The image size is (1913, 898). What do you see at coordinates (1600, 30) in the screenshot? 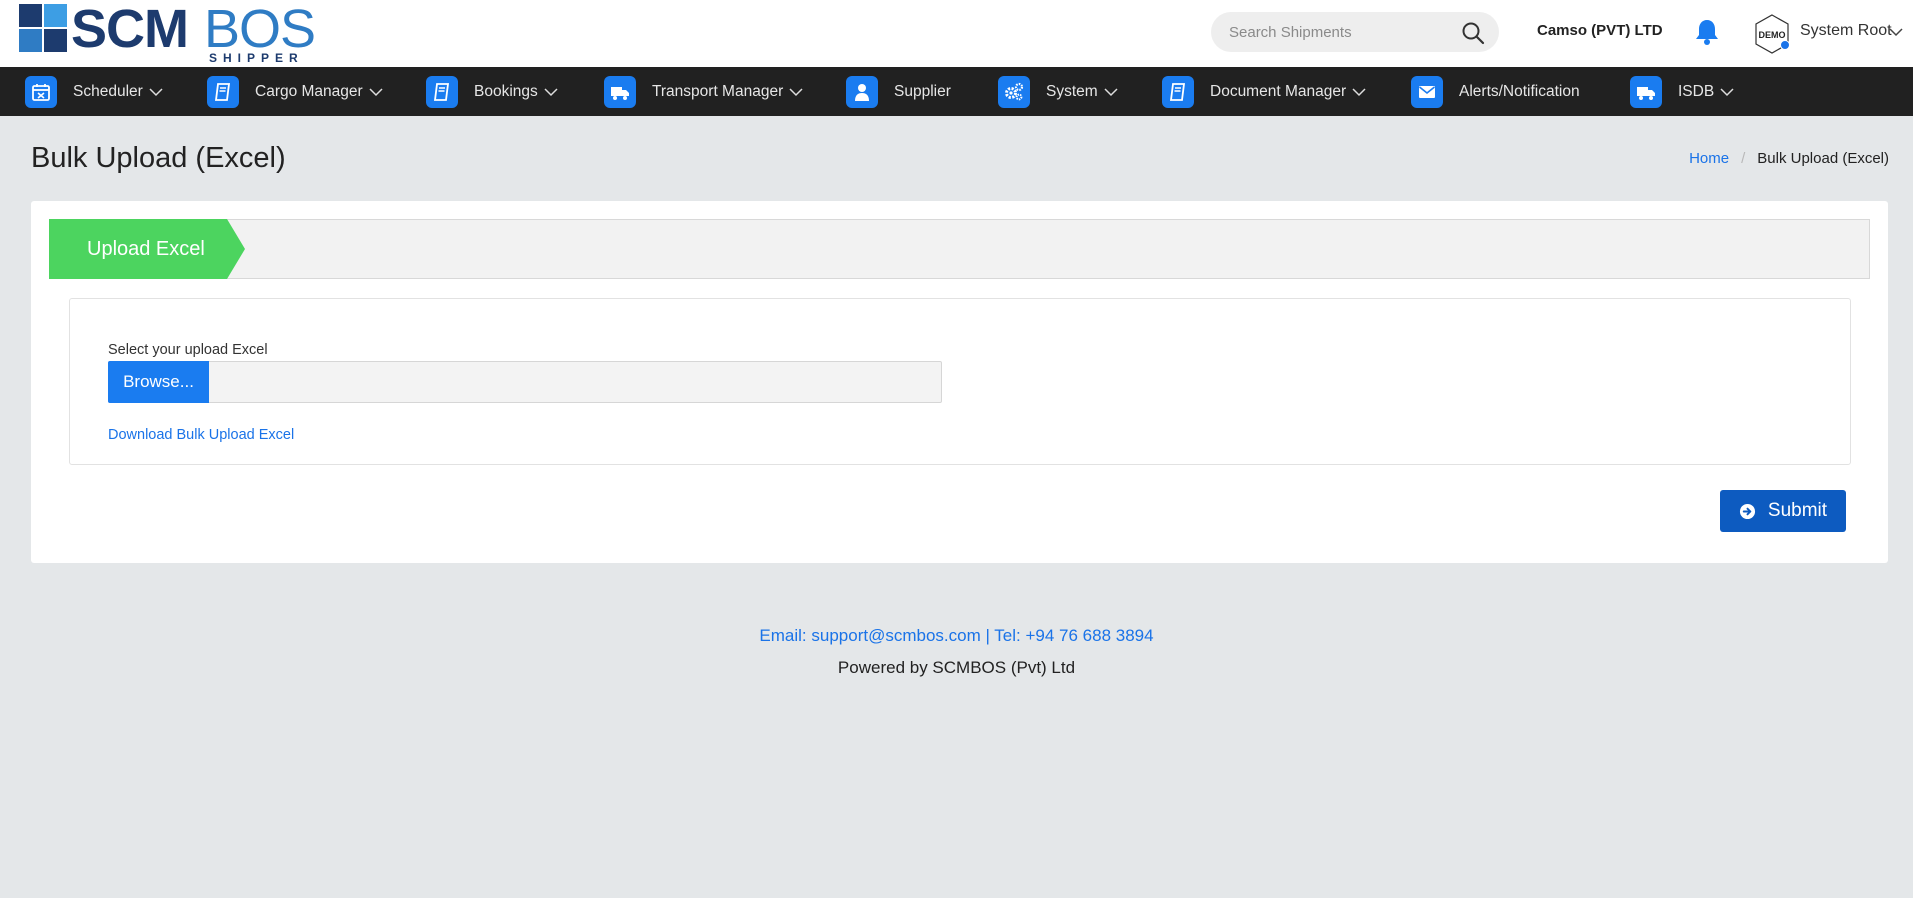
I see `company-name: Camso (PVT) LTD` at bounding box center [1600, 30].